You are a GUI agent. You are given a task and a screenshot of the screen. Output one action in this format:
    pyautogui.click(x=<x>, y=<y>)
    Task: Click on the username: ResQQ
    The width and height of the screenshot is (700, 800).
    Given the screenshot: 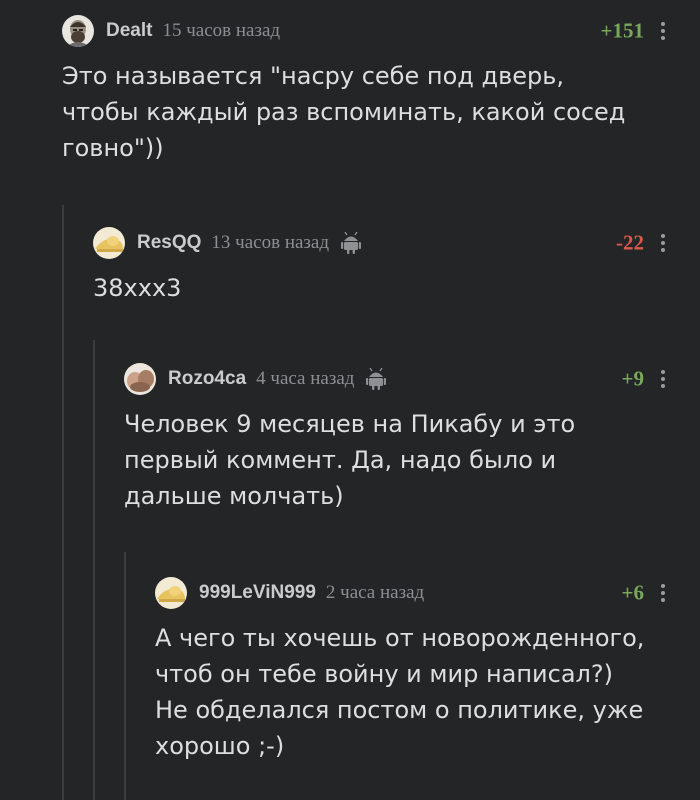 What is the action you would take?
    pyautogui.click(x=169, y=243)
    